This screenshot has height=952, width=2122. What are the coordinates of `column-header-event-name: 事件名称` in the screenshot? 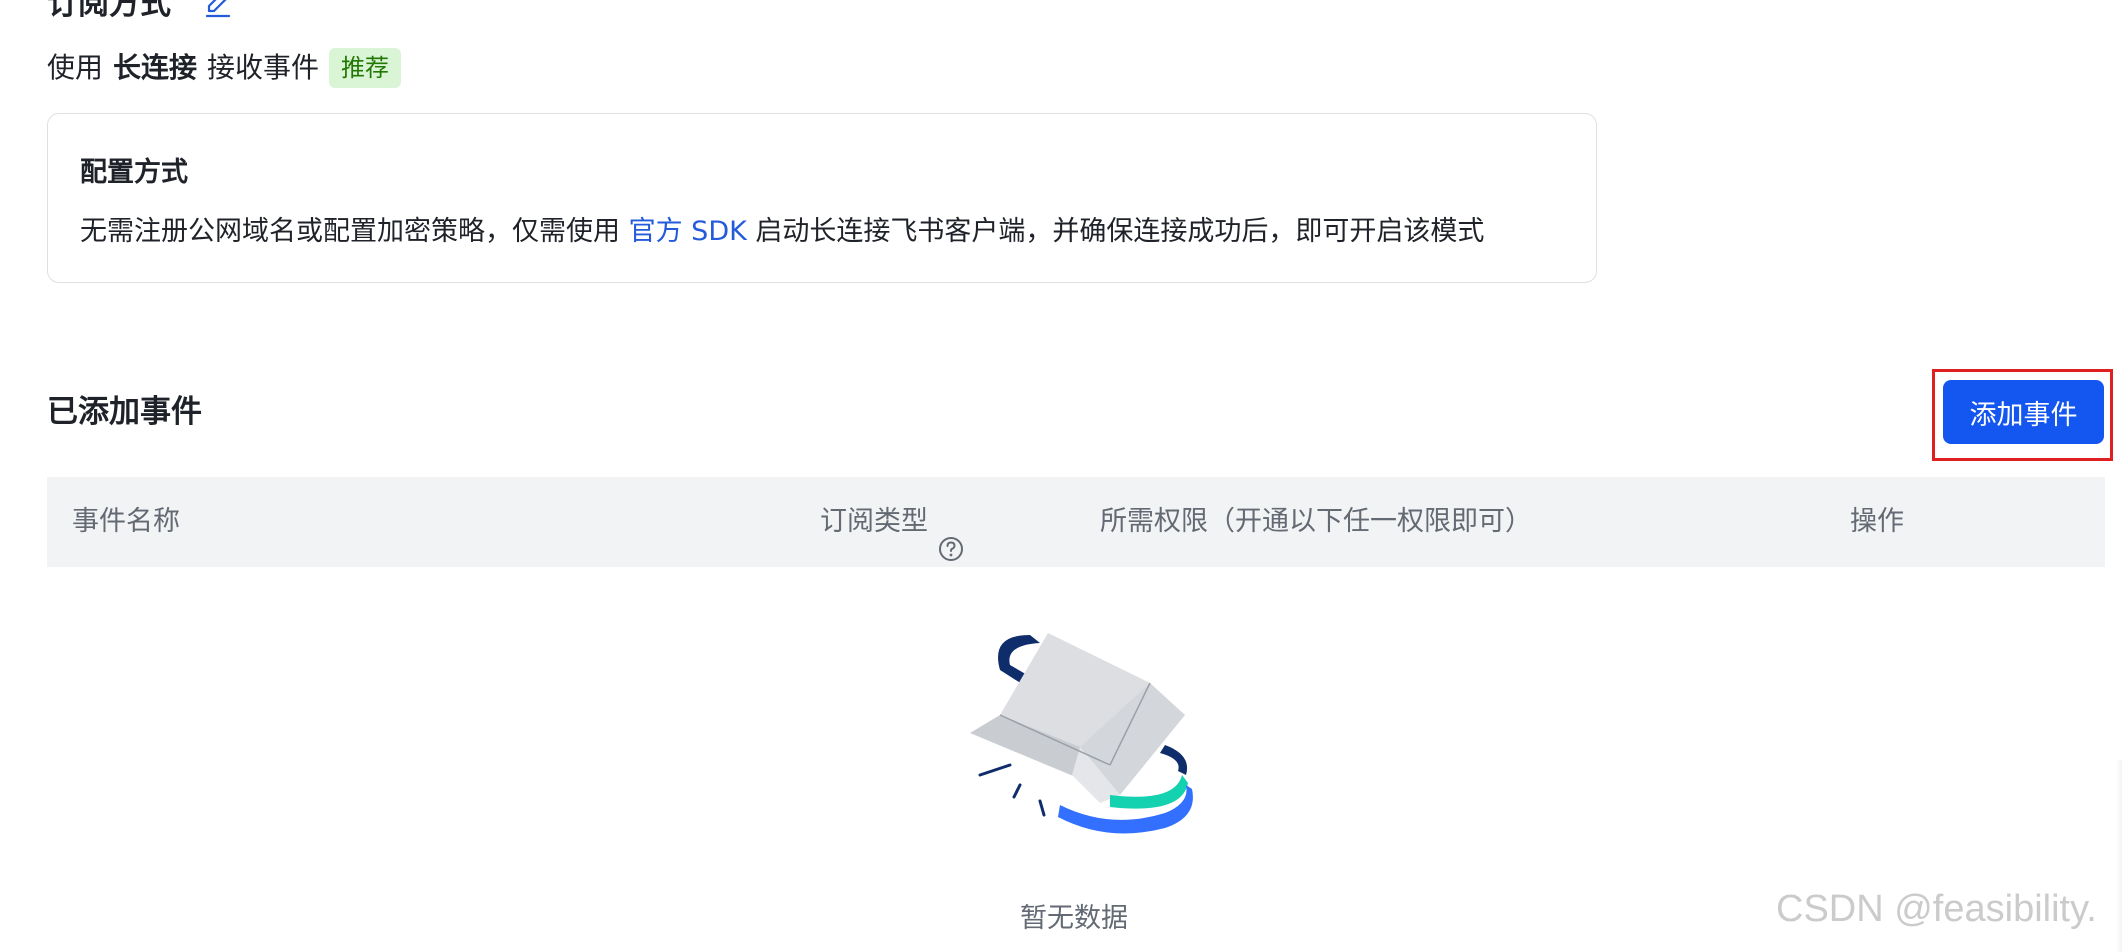 It's located at (126, 522).